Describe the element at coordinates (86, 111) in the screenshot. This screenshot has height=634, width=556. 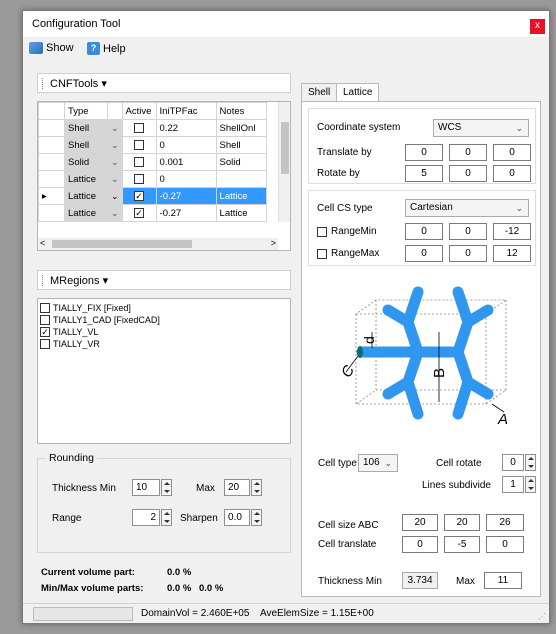
I see `col-type: Type` at that location.